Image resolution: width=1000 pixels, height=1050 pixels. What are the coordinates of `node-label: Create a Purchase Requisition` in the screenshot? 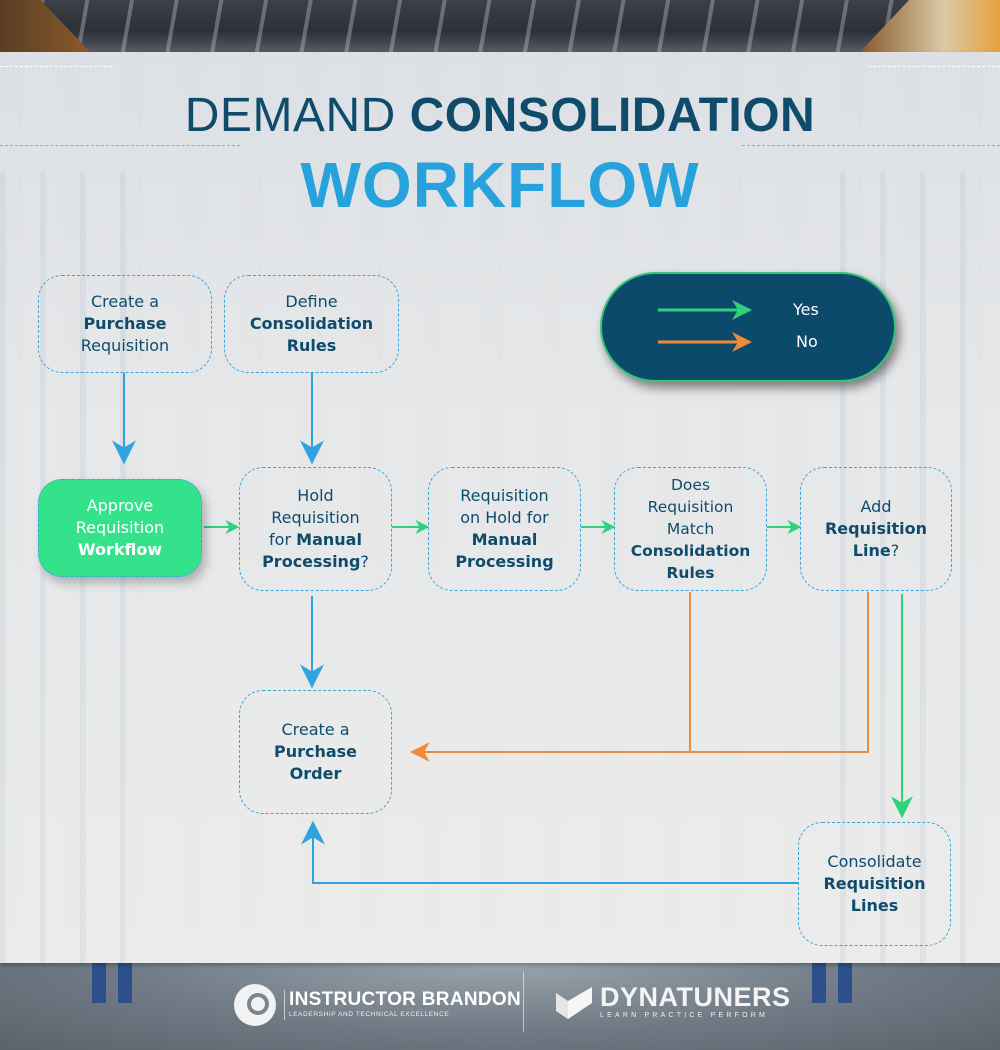 It's located at (125, 324).